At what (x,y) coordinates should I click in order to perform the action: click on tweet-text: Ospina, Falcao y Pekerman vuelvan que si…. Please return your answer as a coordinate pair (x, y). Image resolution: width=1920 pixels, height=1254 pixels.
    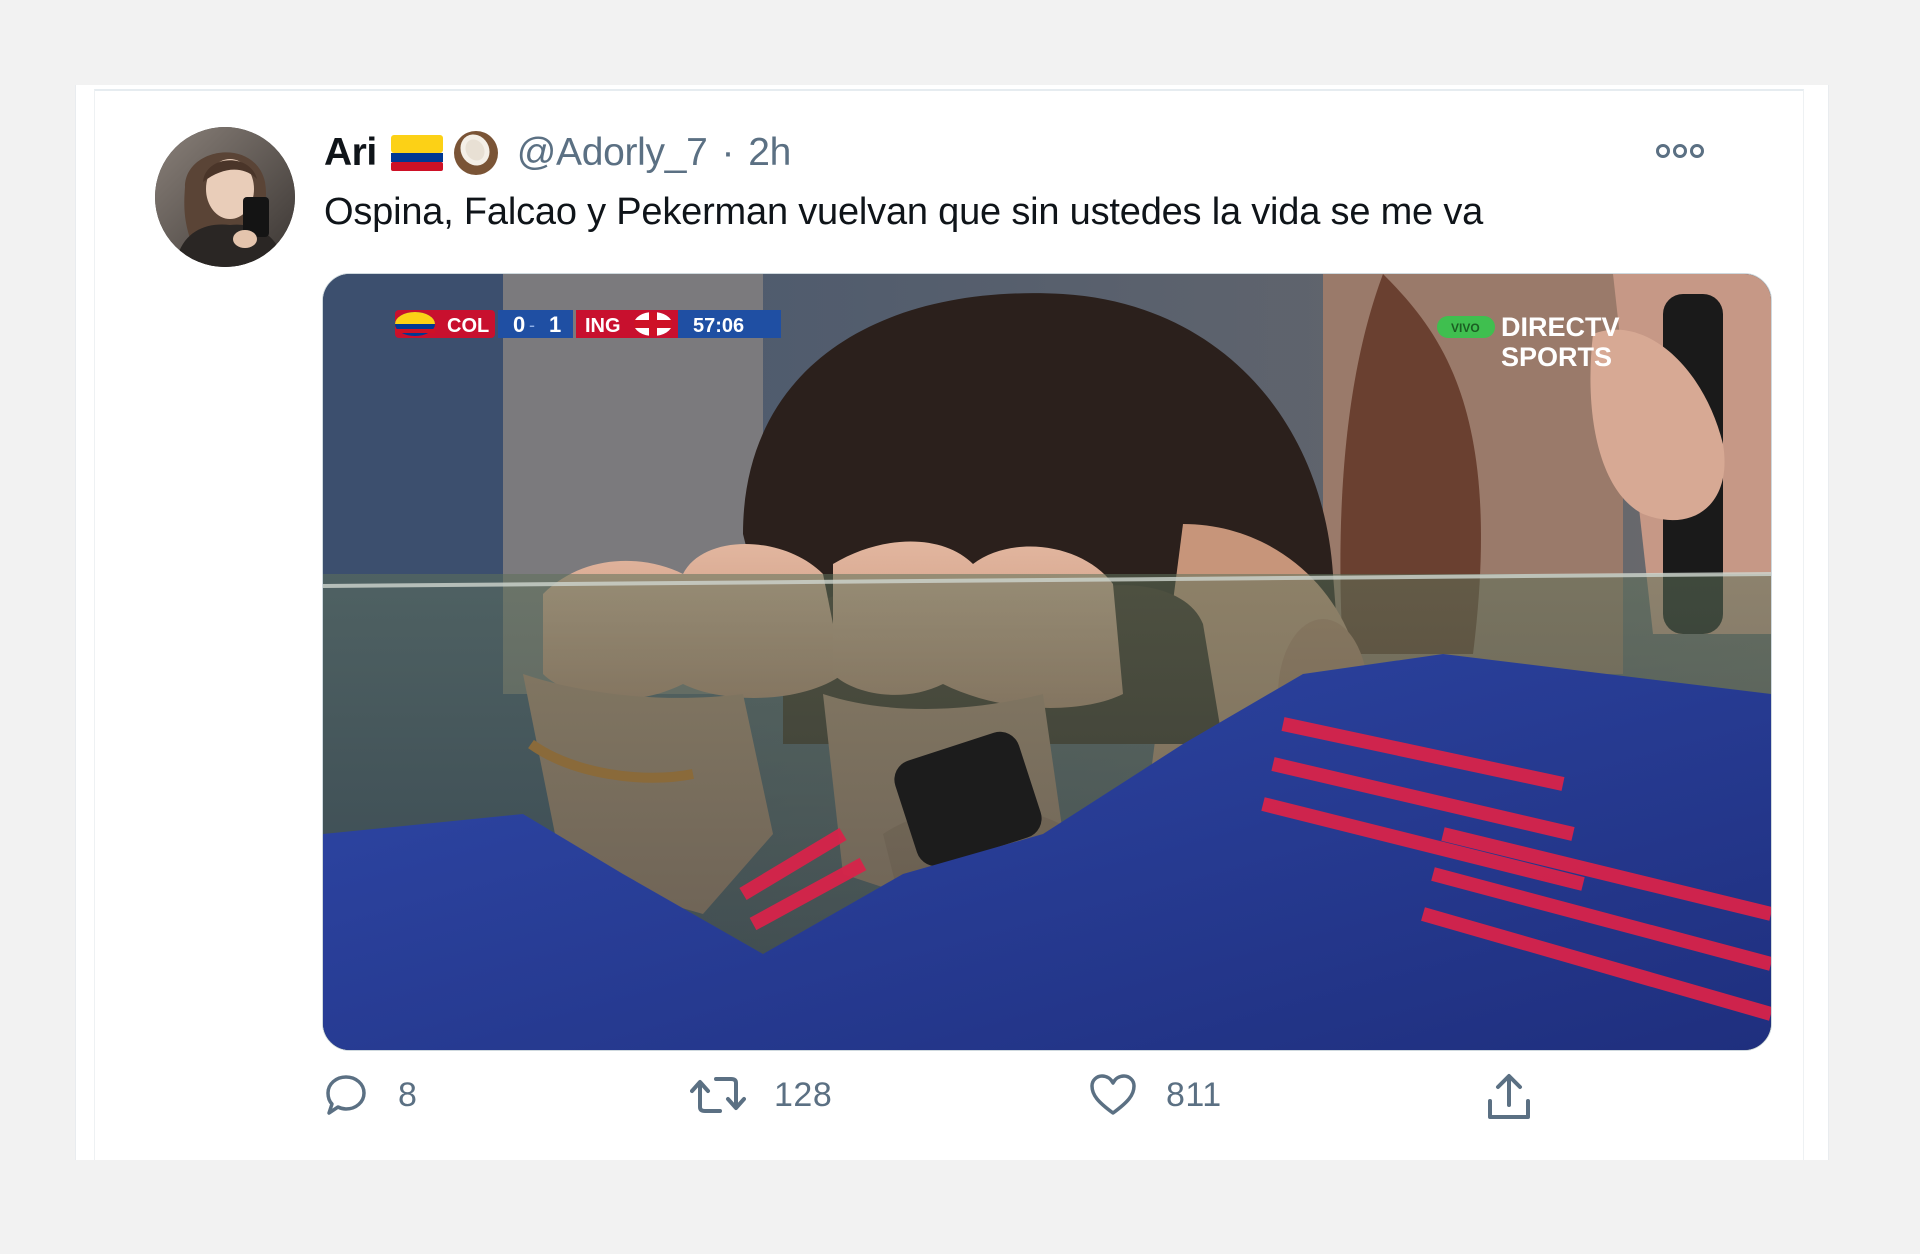
    Looking at the image, I should click on (904, 212).